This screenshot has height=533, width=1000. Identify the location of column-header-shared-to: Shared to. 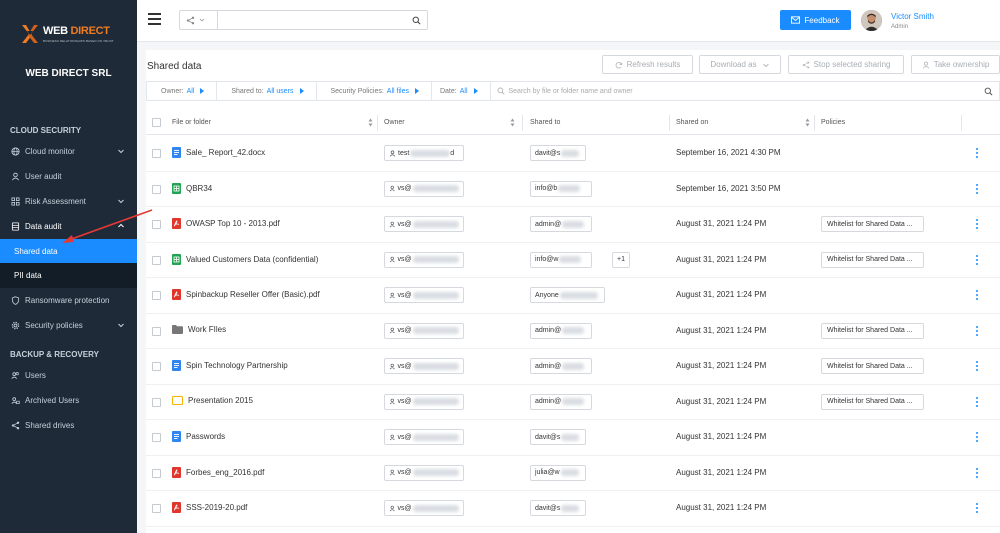
(545, 122).